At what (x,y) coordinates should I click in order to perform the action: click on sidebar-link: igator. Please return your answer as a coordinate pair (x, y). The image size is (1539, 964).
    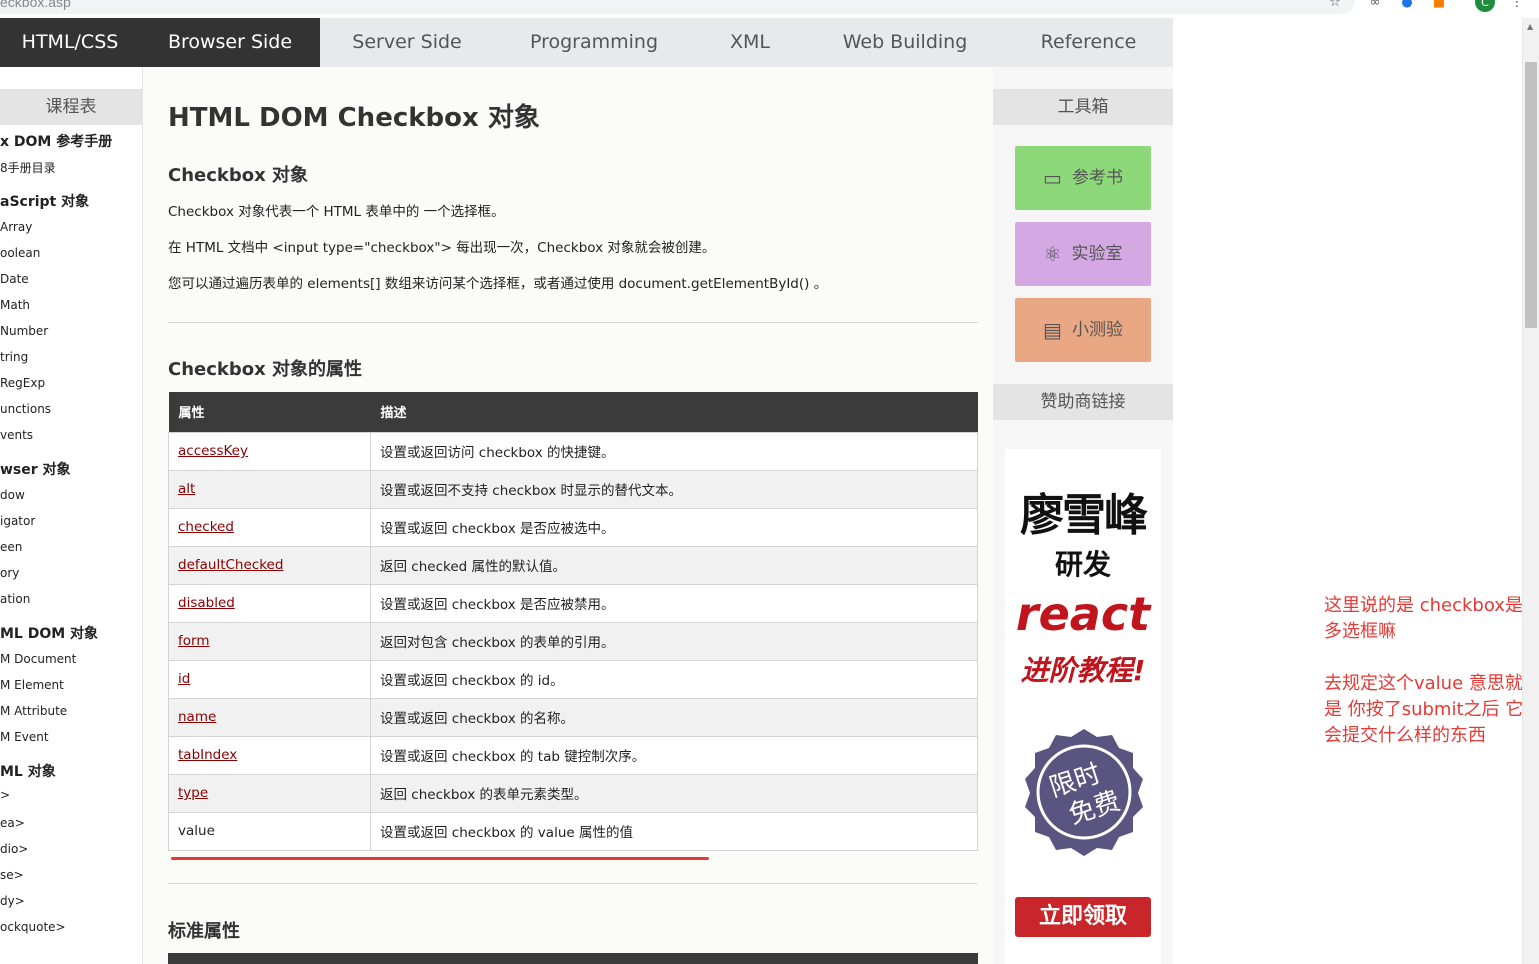
    Looking at the image, I should click on (17, 521).